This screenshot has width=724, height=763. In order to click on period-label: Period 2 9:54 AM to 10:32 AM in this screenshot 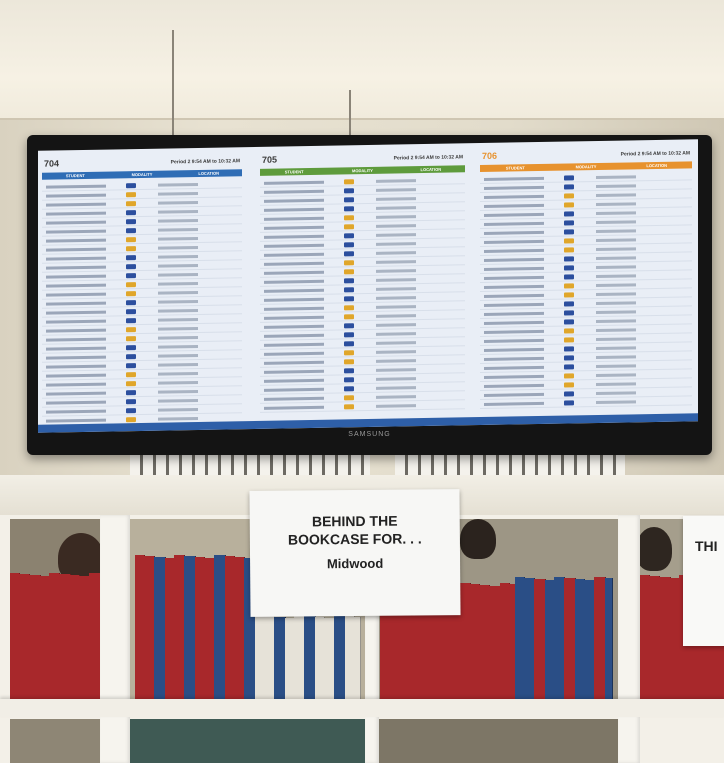, I will do `click(655, 154)`.